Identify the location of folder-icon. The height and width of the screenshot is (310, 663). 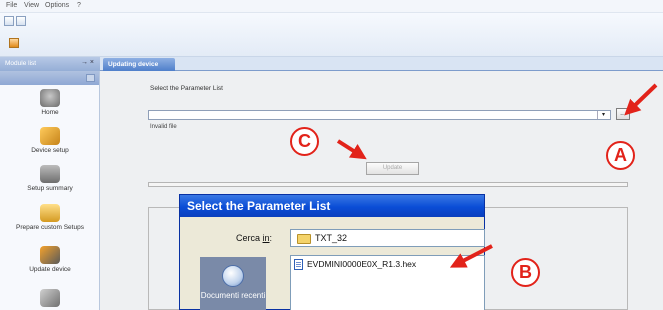
(304, 239).